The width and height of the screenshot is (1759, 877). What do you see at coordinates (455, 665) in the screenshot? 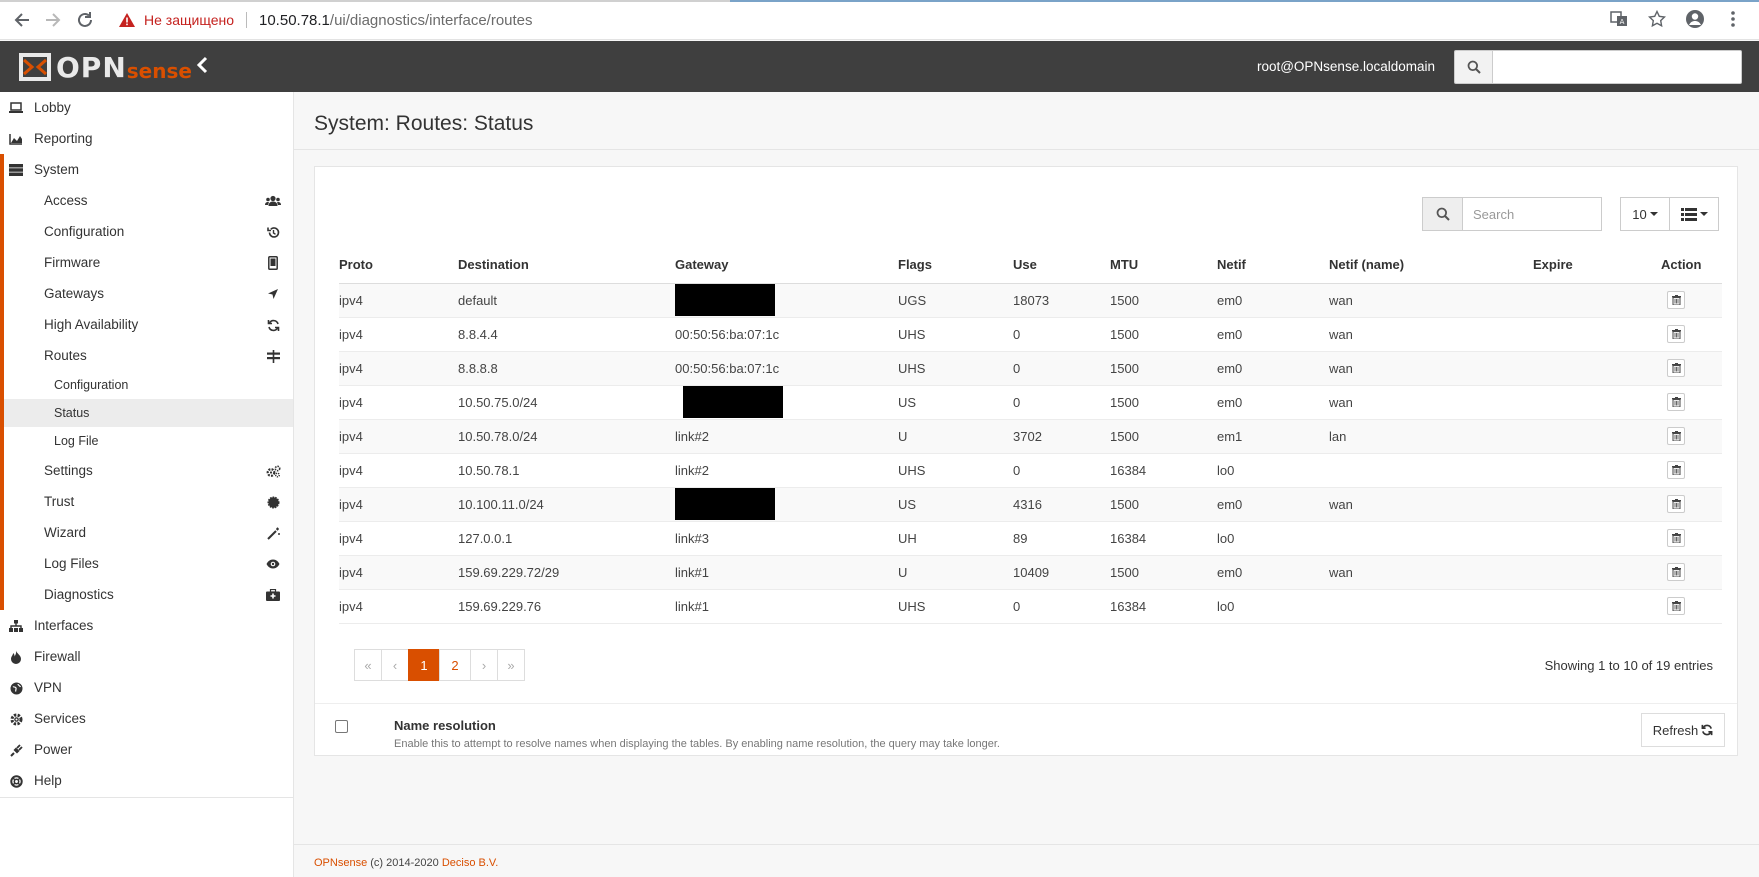
I see `pager-page-2-button: 2` at bounding box center [455, 665].